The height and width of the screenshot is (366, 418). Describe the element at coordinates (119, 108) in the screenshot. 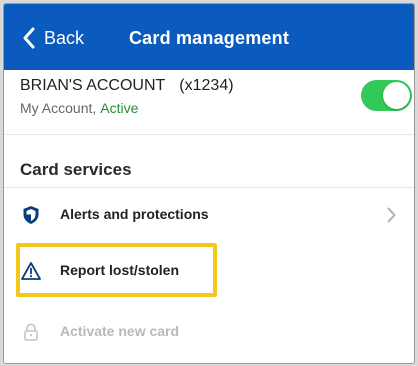

I see `account-status: Active` at that location.